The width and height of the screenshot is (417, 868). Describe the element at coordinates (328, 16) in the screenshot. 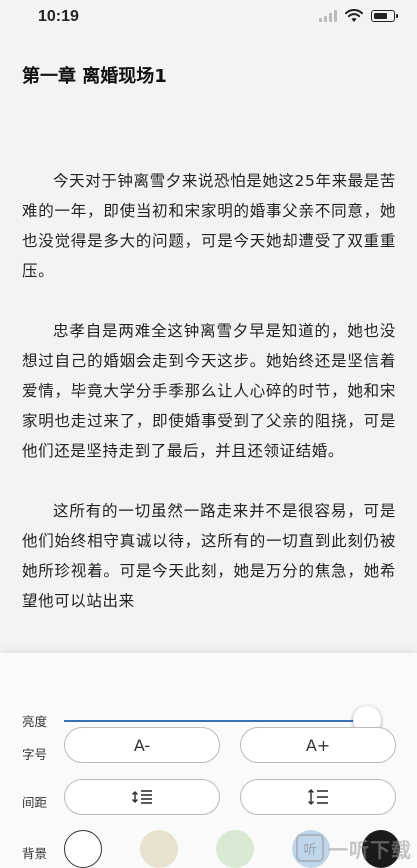

I see `signal-icon` at that location.